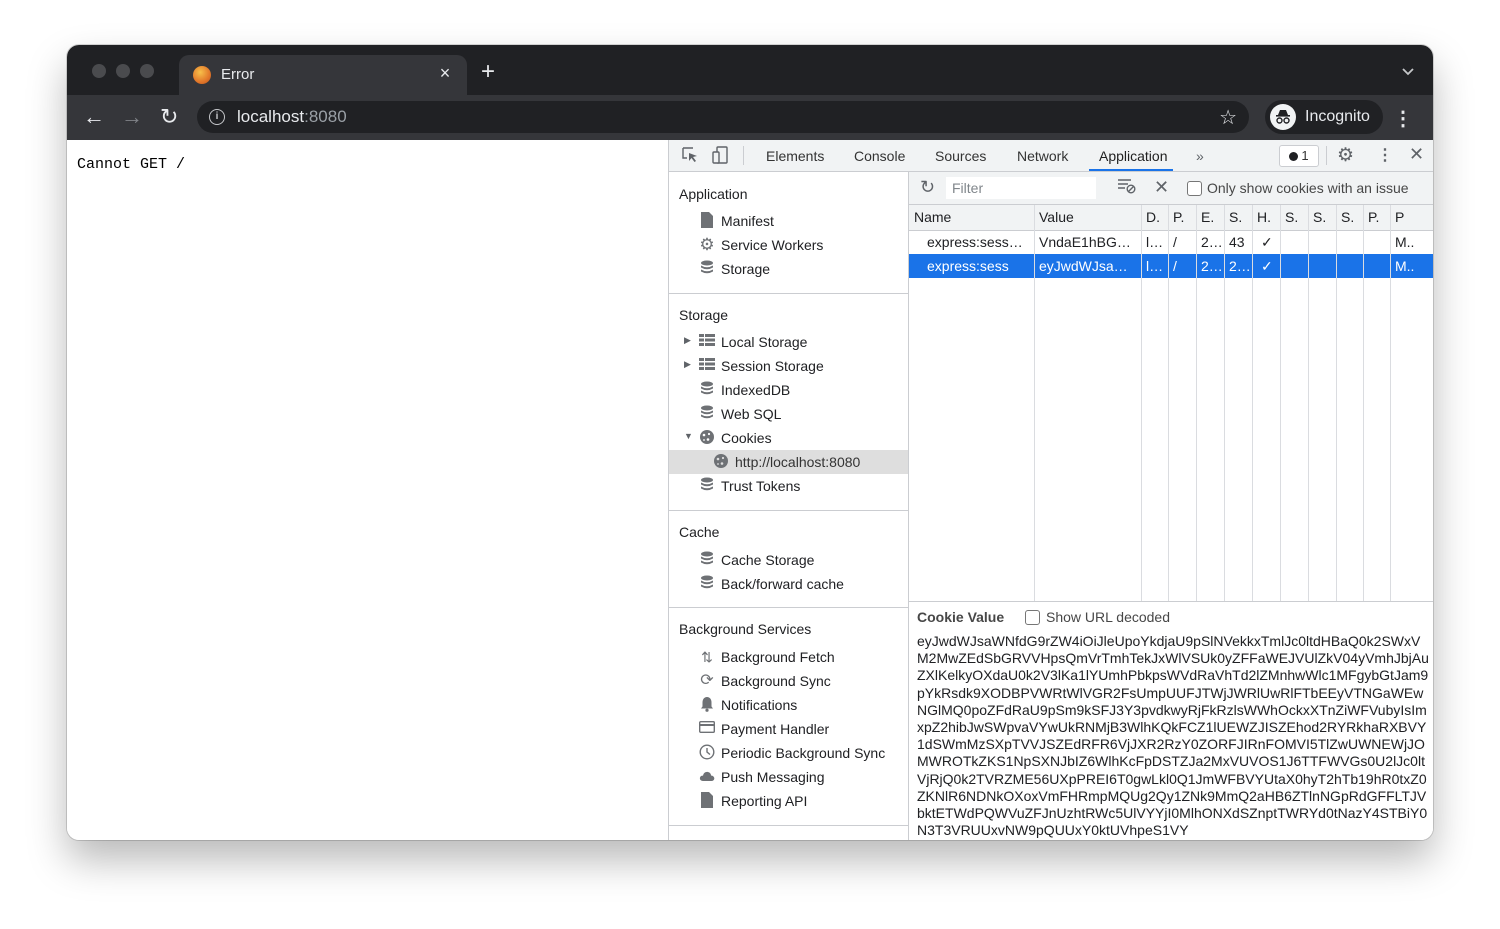 This screenshot has width=1500, height=929. I want to click on tab-console: Console, so click(879, 156).